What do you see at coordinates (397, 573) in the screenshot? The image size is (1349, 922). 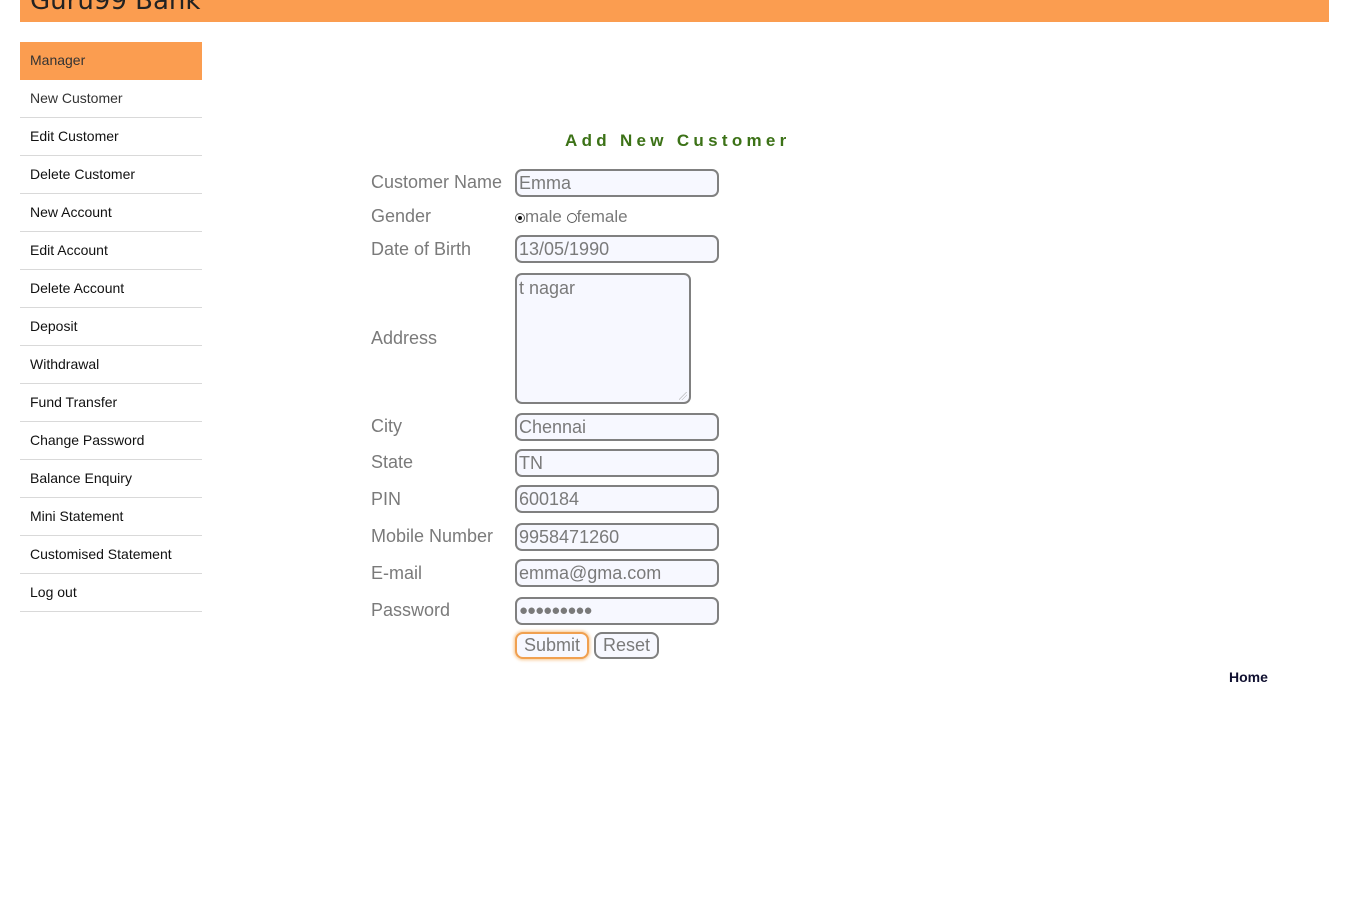 I see `email-label: E-mail` at bounding box center [397, 573].